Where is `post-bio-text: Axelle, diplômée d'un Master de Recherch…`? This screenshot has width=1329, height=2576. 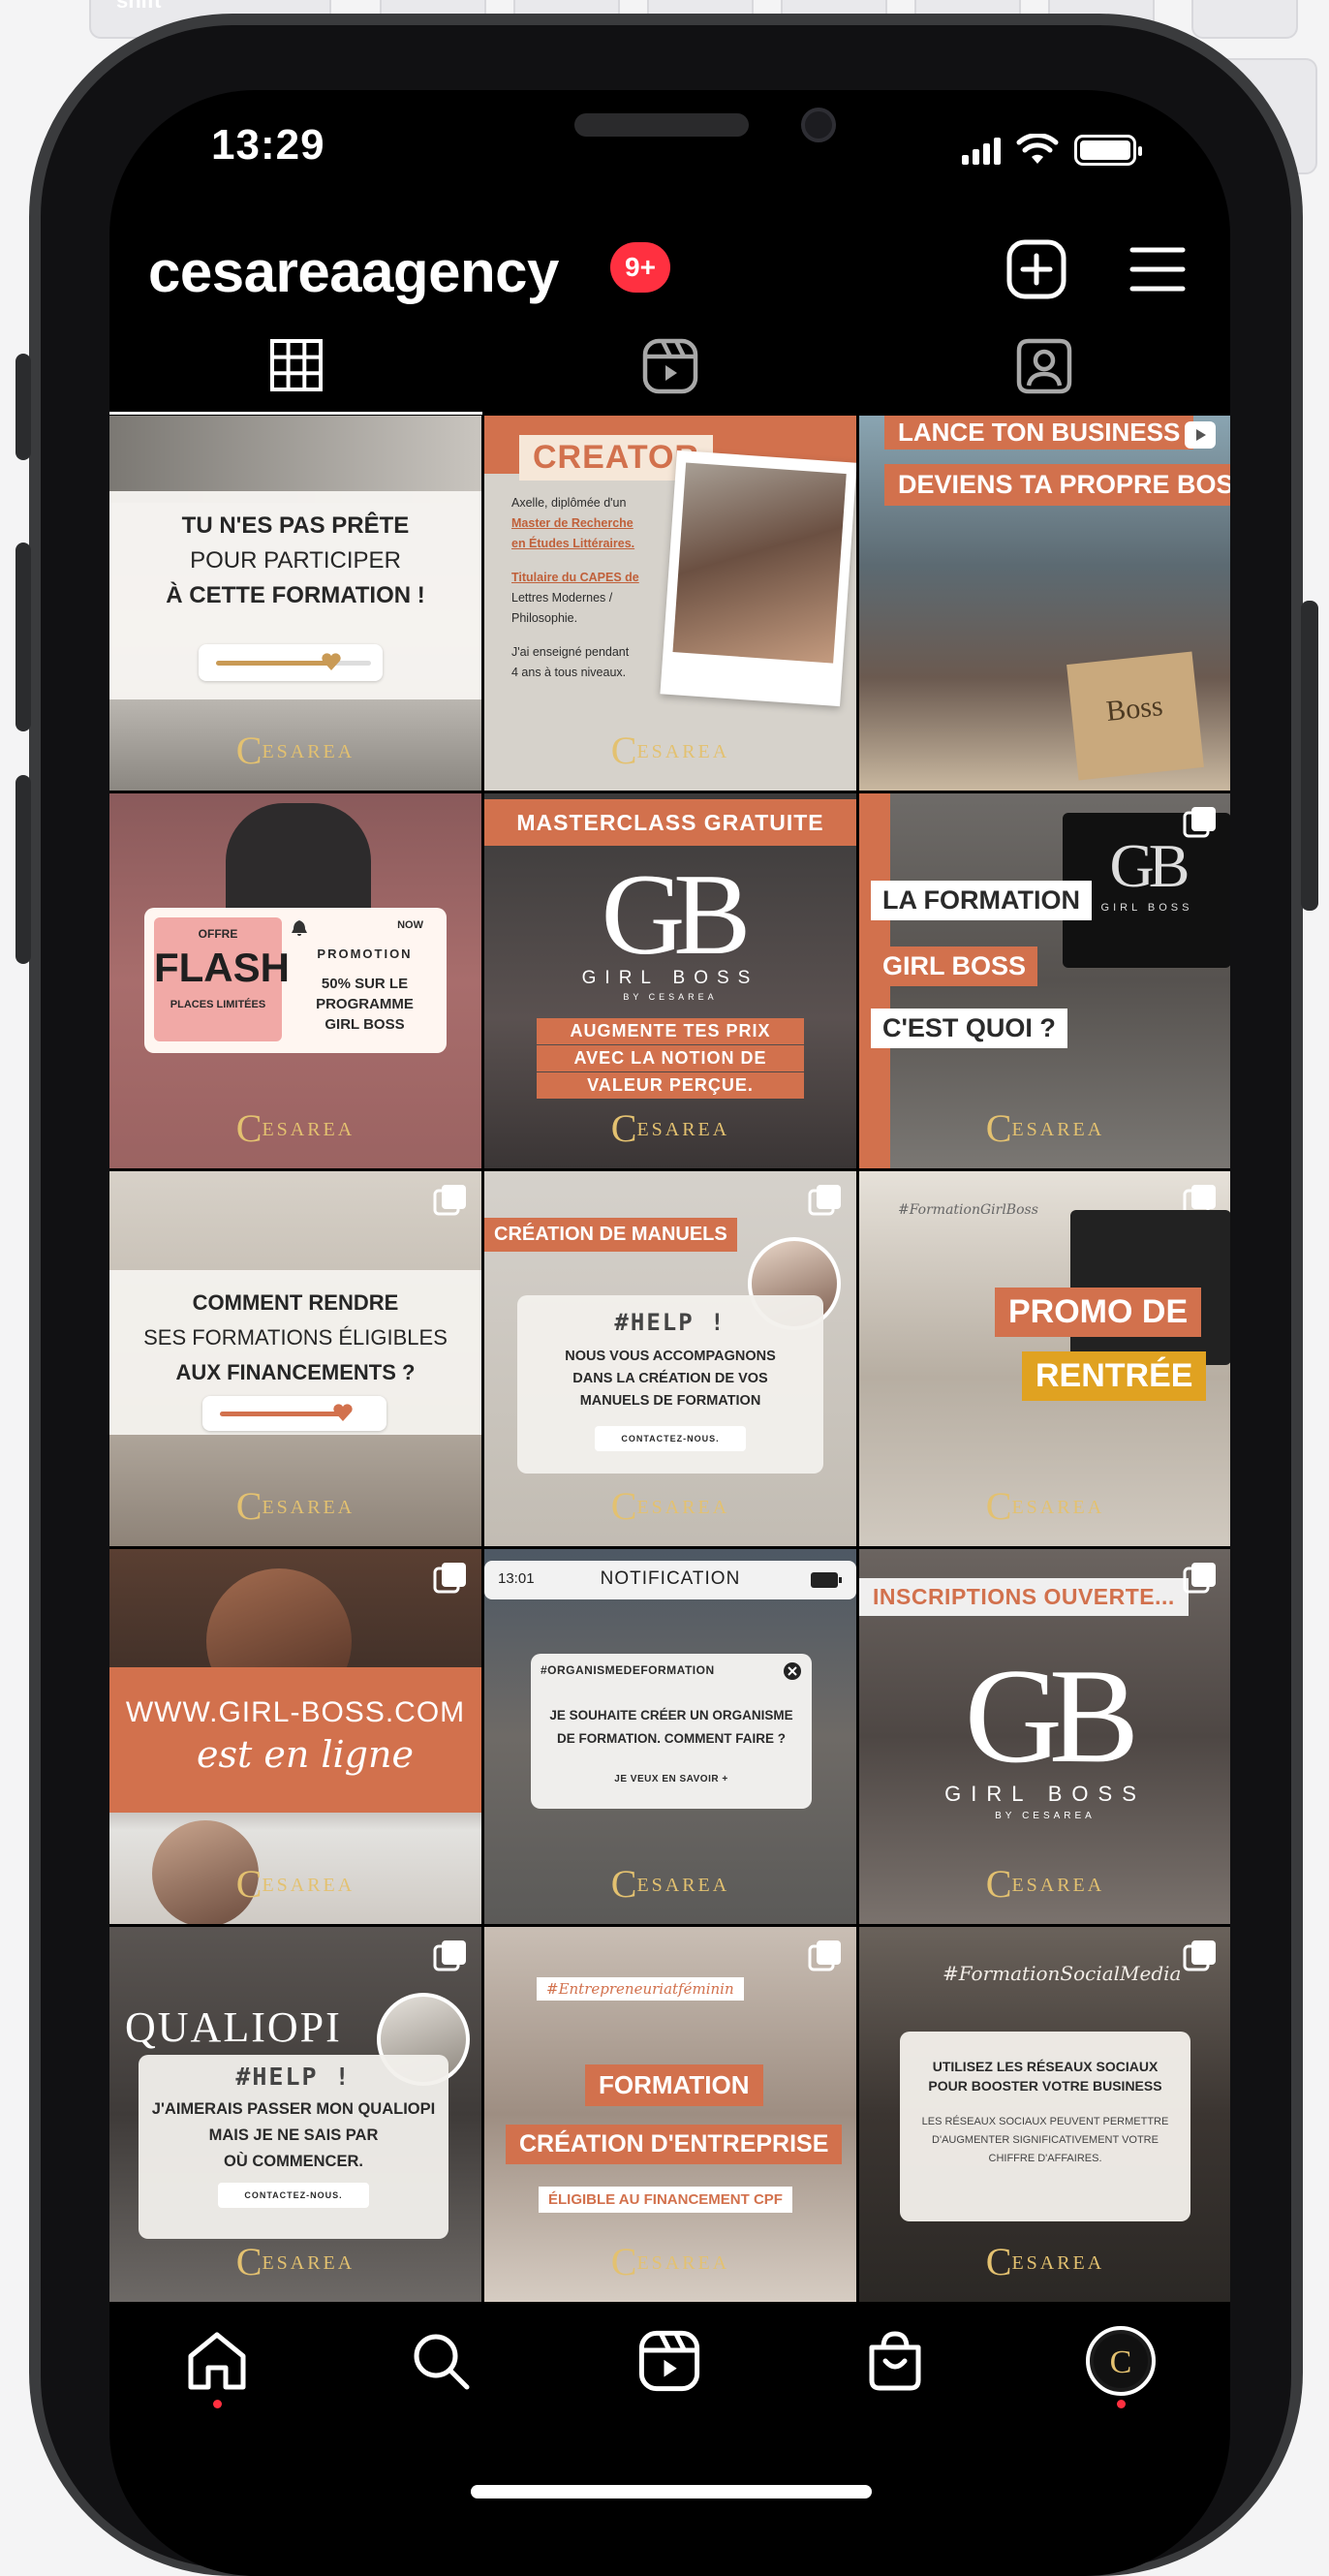
post-bio-text: Axelle, diplômée d'un Master de Recherch… is located at coordinates (584, 588).